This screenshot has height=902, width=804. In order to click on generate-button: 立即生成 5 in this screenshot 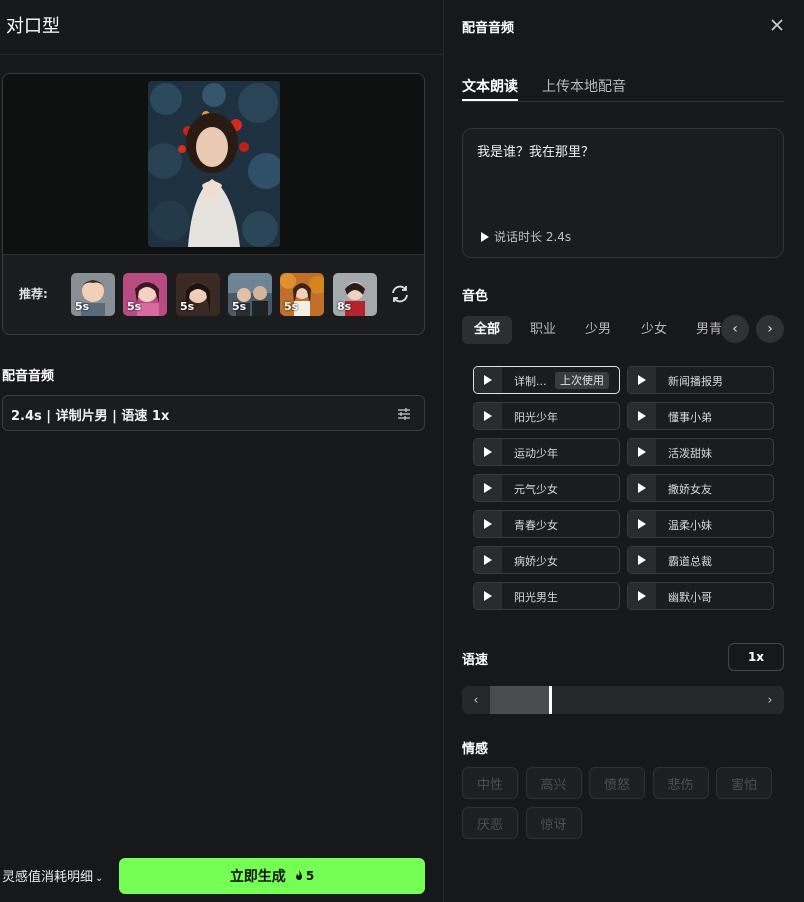, I will do `click(272, 876)`.